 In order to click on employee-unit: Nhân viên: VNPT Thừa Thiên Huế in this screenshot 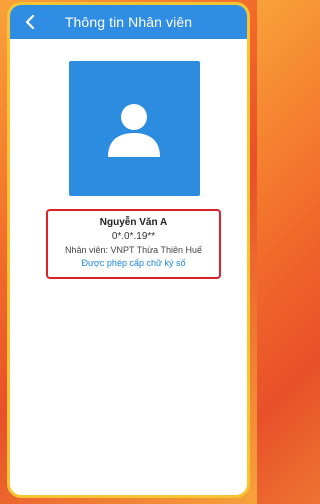, I will do `click(133, 250)`.